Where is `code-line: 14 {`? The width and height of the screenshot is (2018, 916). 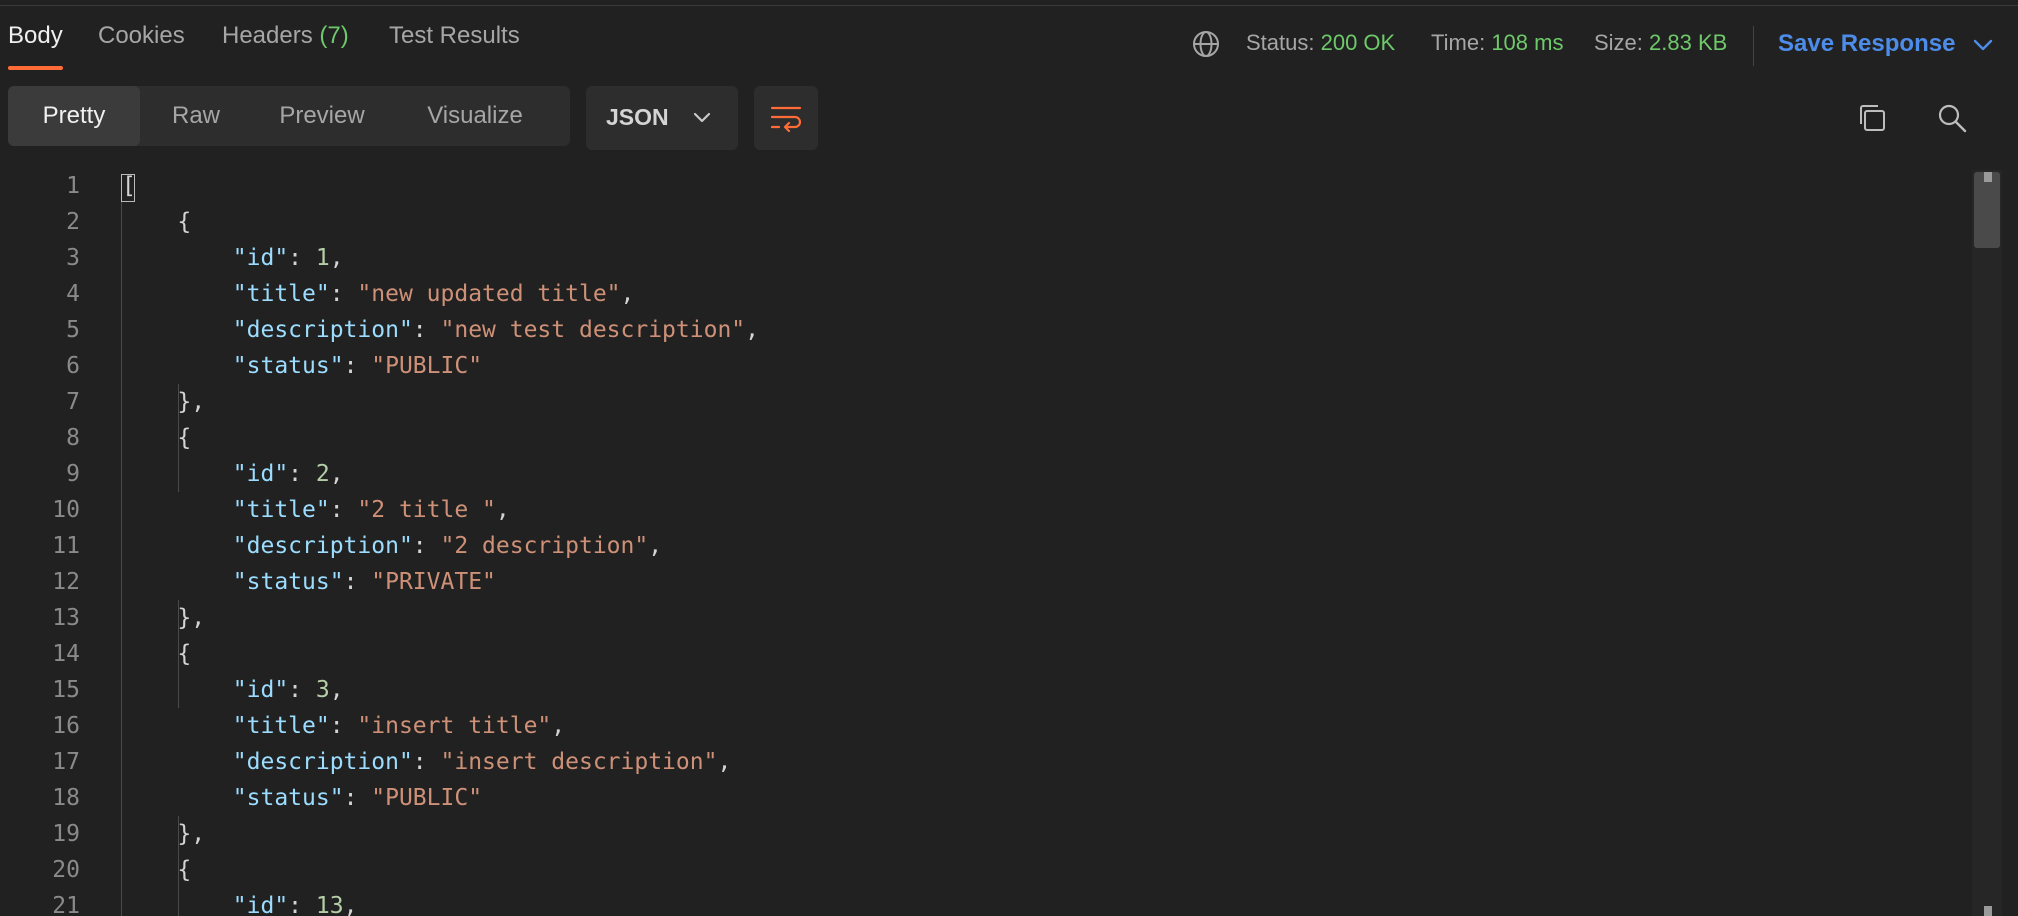 code-line: 14 { is located at coordinates (985, 654).